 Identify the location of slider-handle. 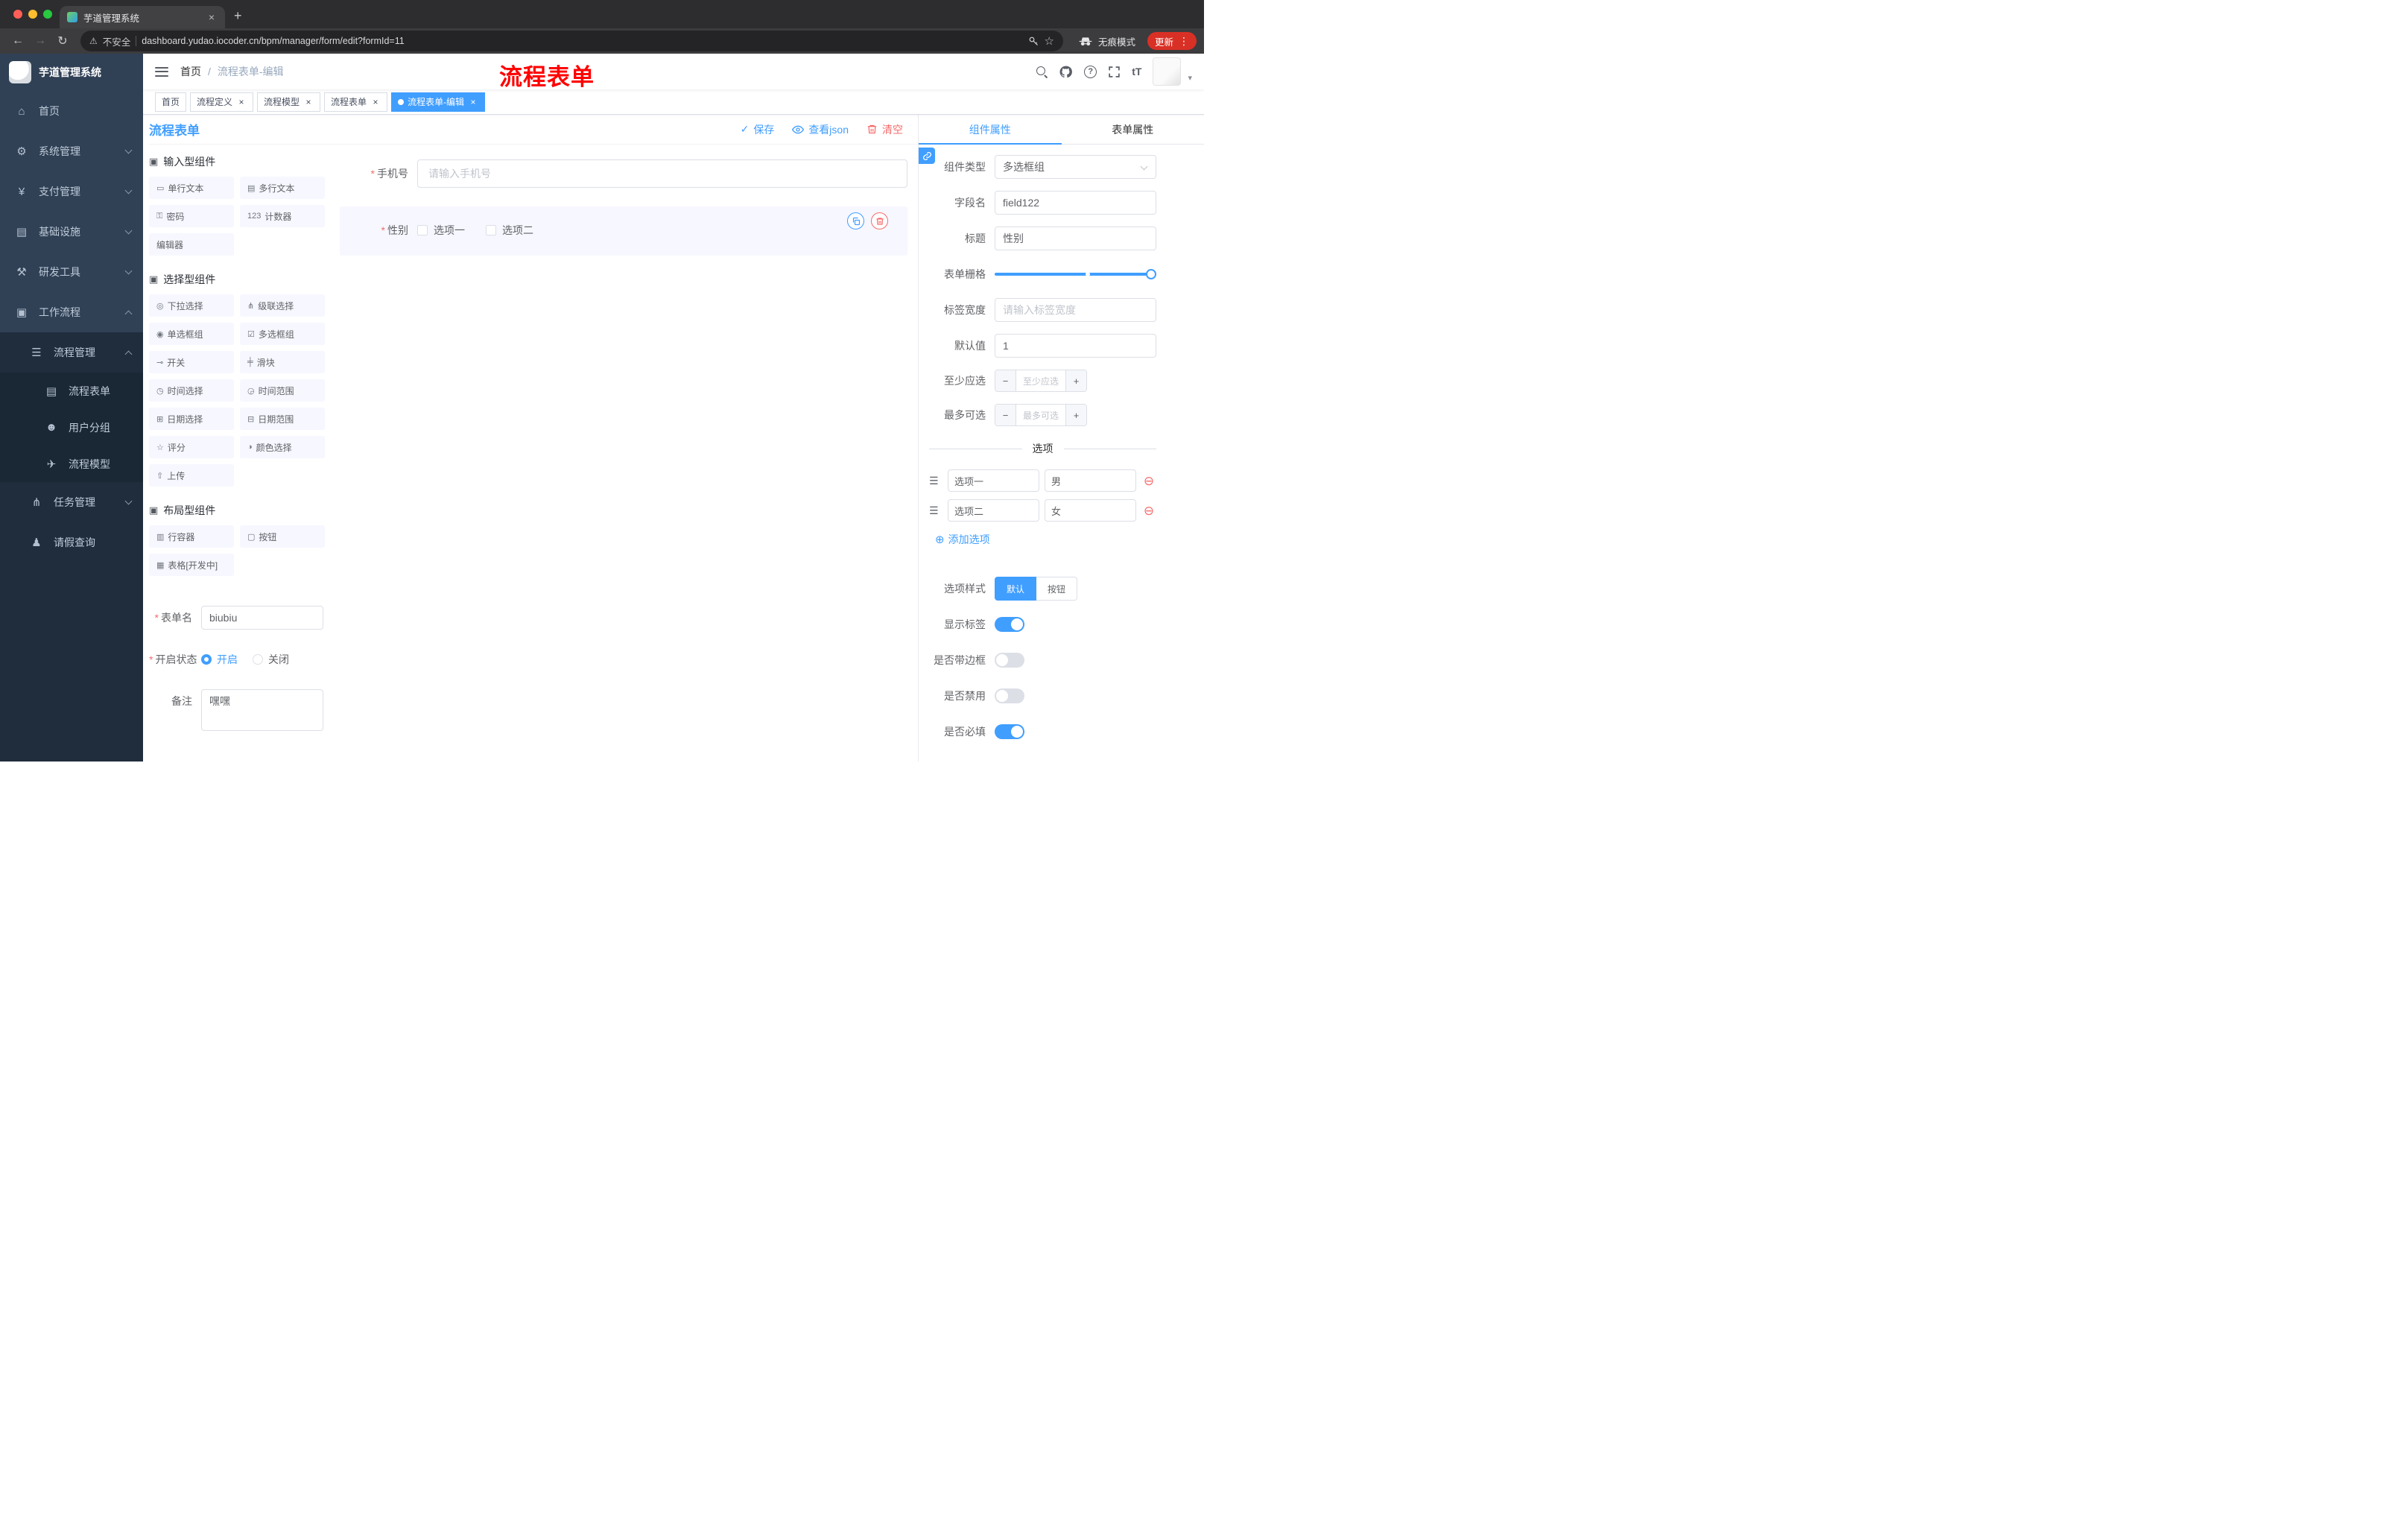
(1151, 274).